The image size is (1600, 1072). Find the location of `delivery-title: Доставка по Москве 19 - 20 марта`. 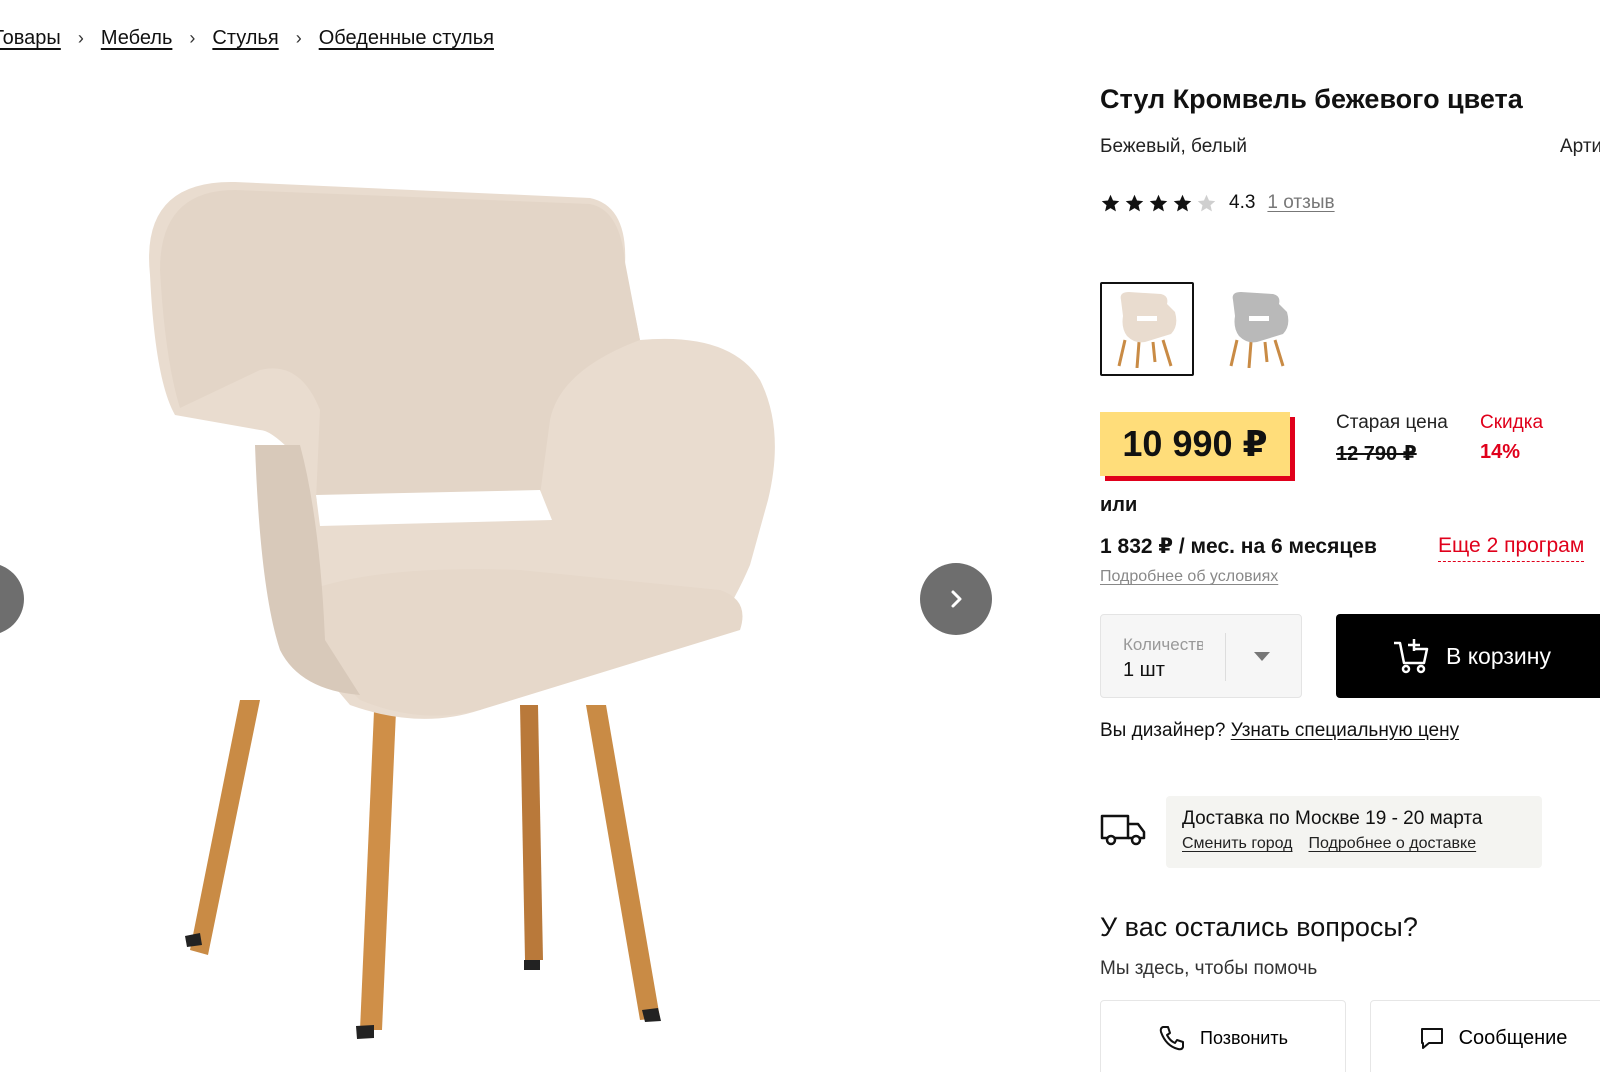

delivery-title: Доставка по Москве 19 - 20 марта is located at coordinates (1332, 818).